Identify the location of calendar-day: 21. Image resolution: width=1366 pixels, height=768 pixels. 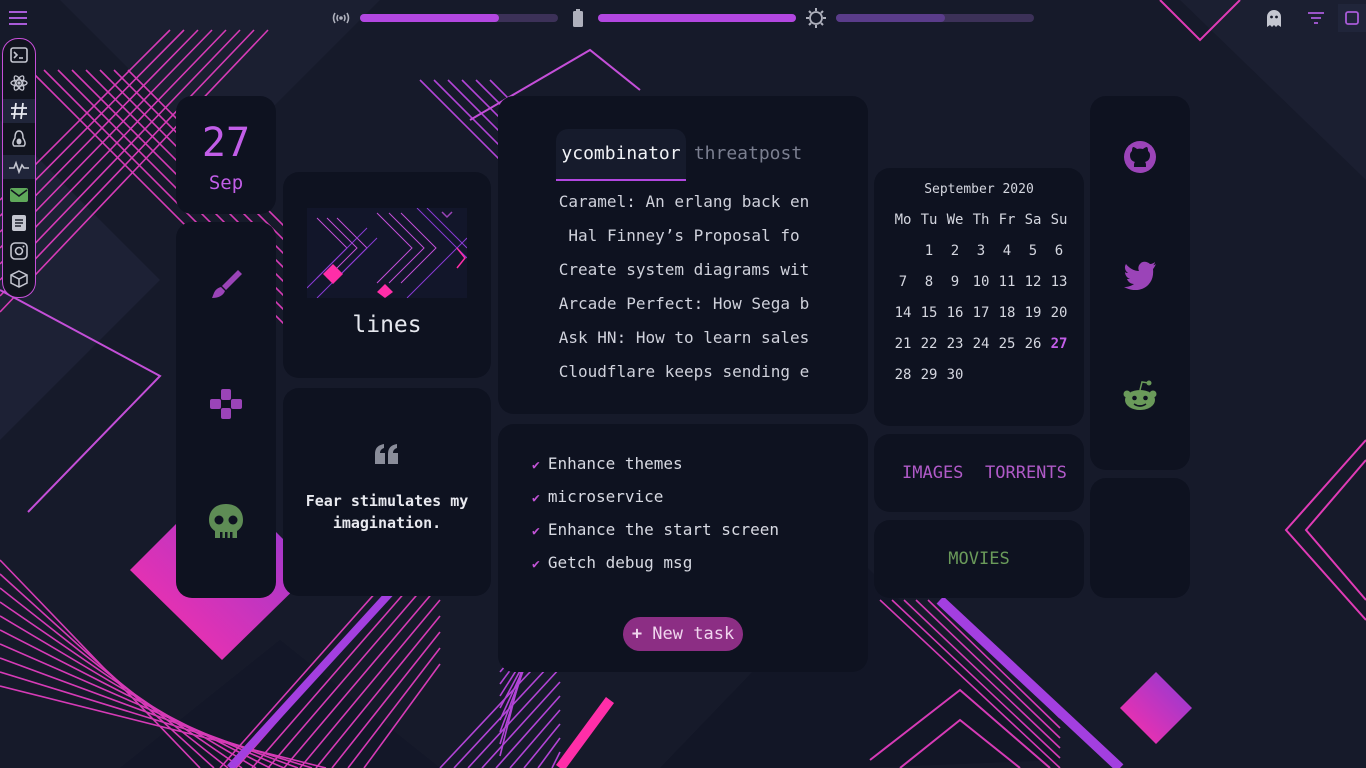
(903, 344).